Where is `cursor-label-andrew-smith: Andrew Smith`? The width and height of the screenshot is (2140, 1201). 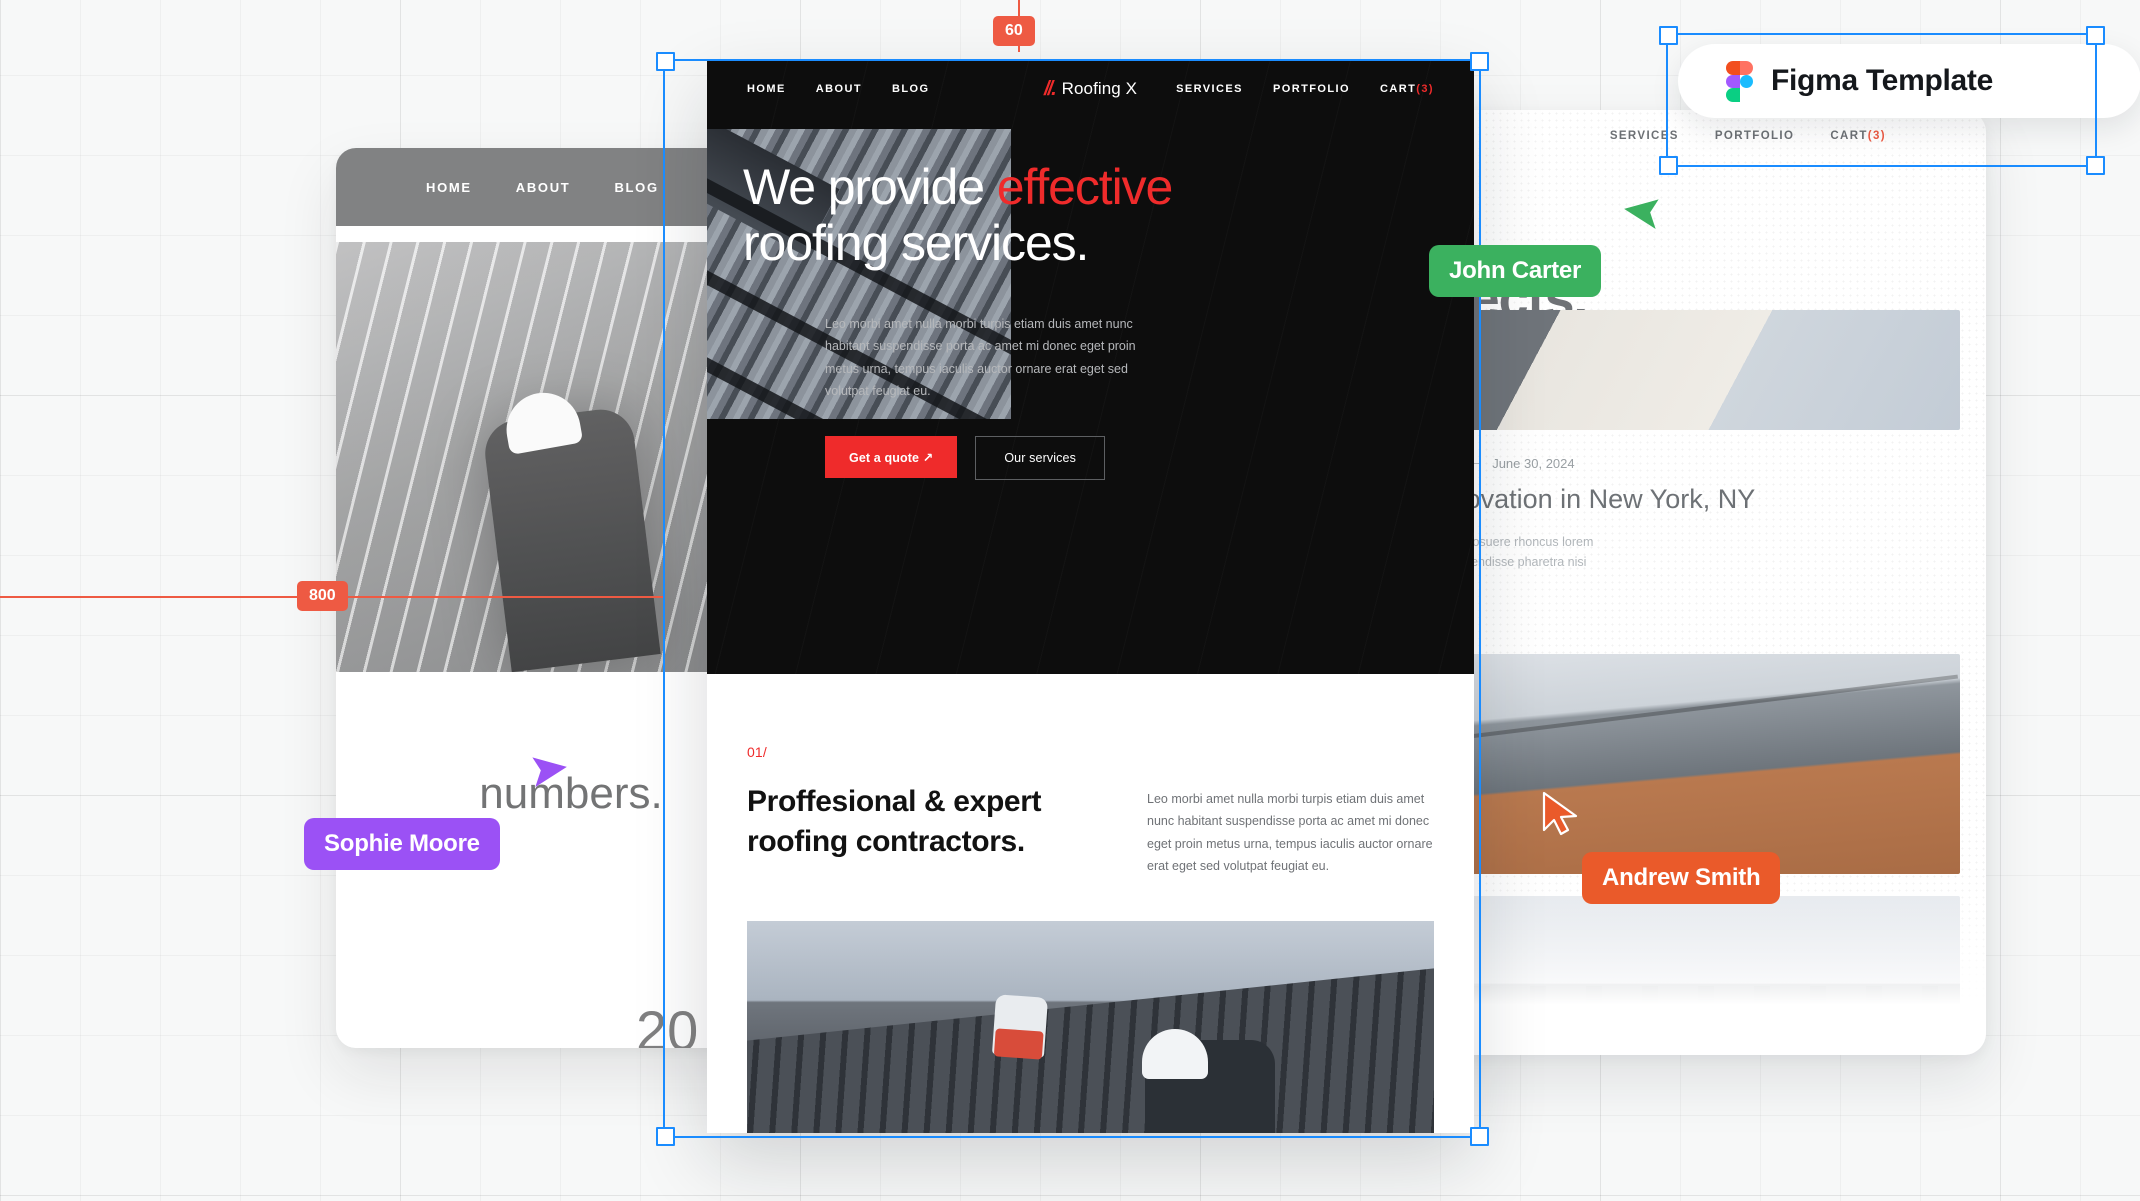 cursor-label-andrew-smith: Andrew Smith is located at coordinates (1681, 878).